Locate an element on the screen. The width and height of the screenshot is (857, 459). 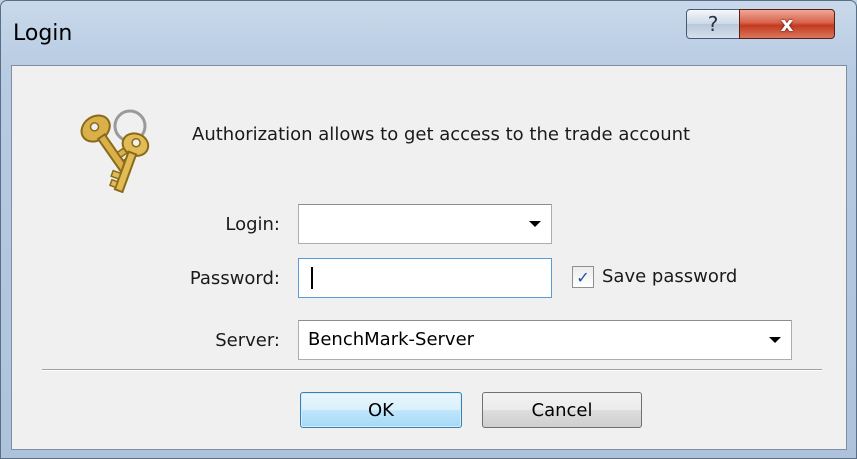
ok-button: OK is located at coordinates (381, 410).